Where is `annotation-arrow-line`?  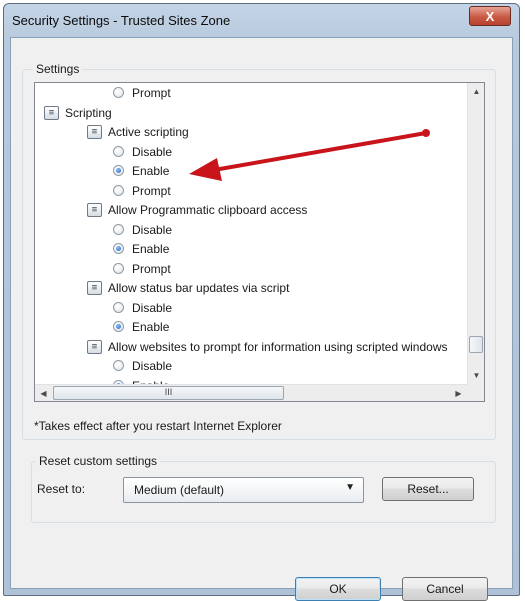
annotation-arrow-line is located at coordinates (320, 151).